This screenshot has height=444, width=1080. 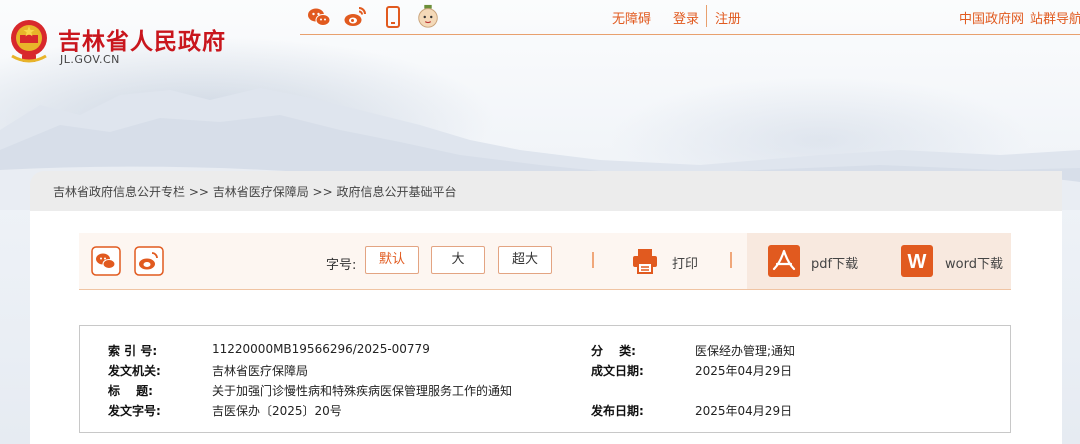 I want to click on site-group-nav-link: 站群导航, so click(x=1055, y=17).